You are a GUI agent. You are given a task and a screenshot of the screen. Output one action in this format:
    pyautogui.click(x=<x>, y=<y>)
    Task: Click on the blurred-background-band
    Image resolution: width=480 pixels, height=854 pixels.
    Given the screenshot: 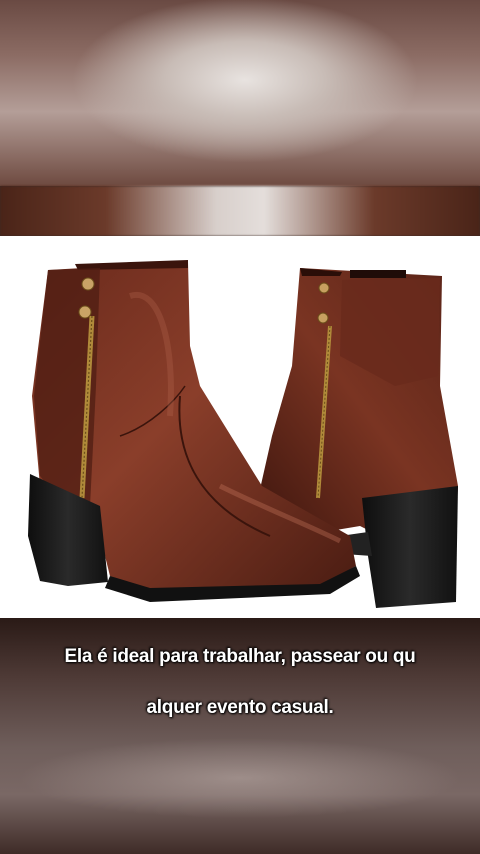 What is the action you would take?
    pyautogui.click(x=240, y=211)
    